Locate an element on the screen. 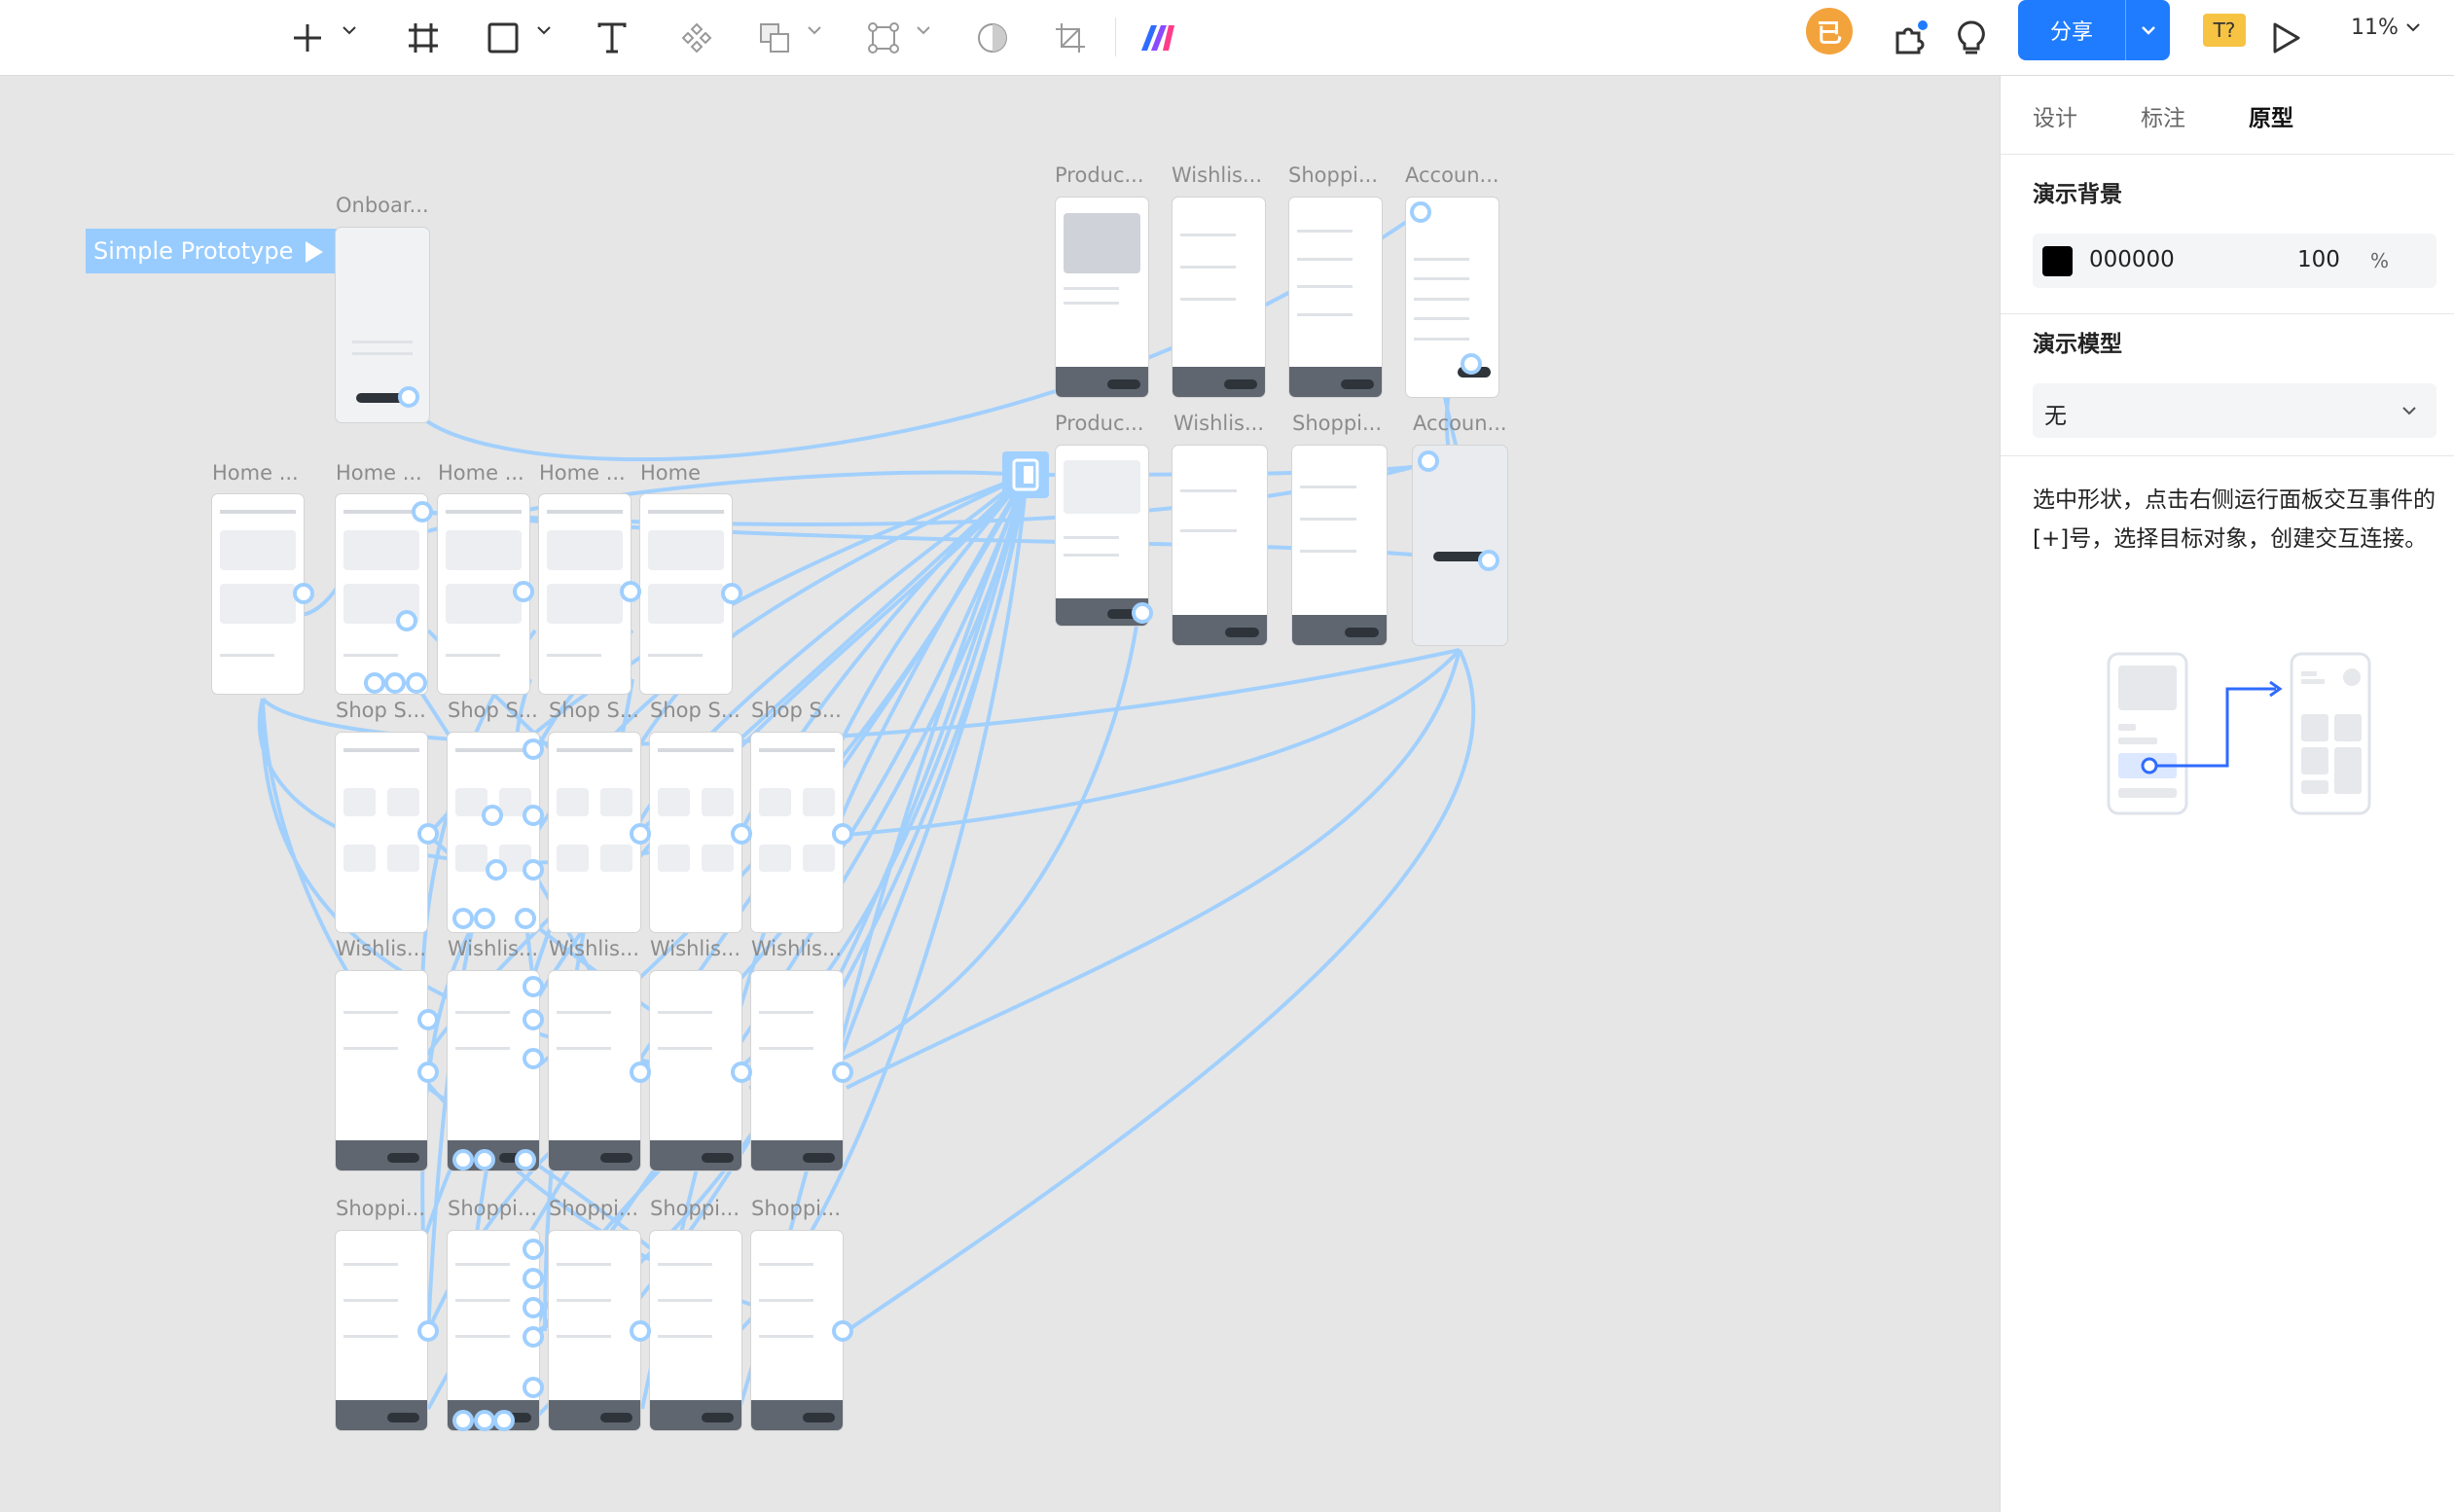  presentation-model-value: 无 is located at coordinates (2055, 416).